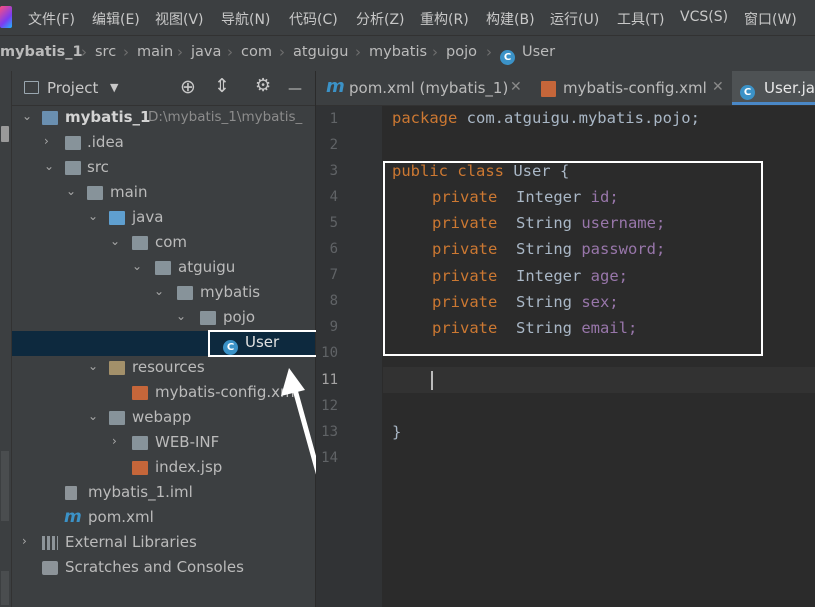  I want to click on tree-item-label: com, so click(171, 242).